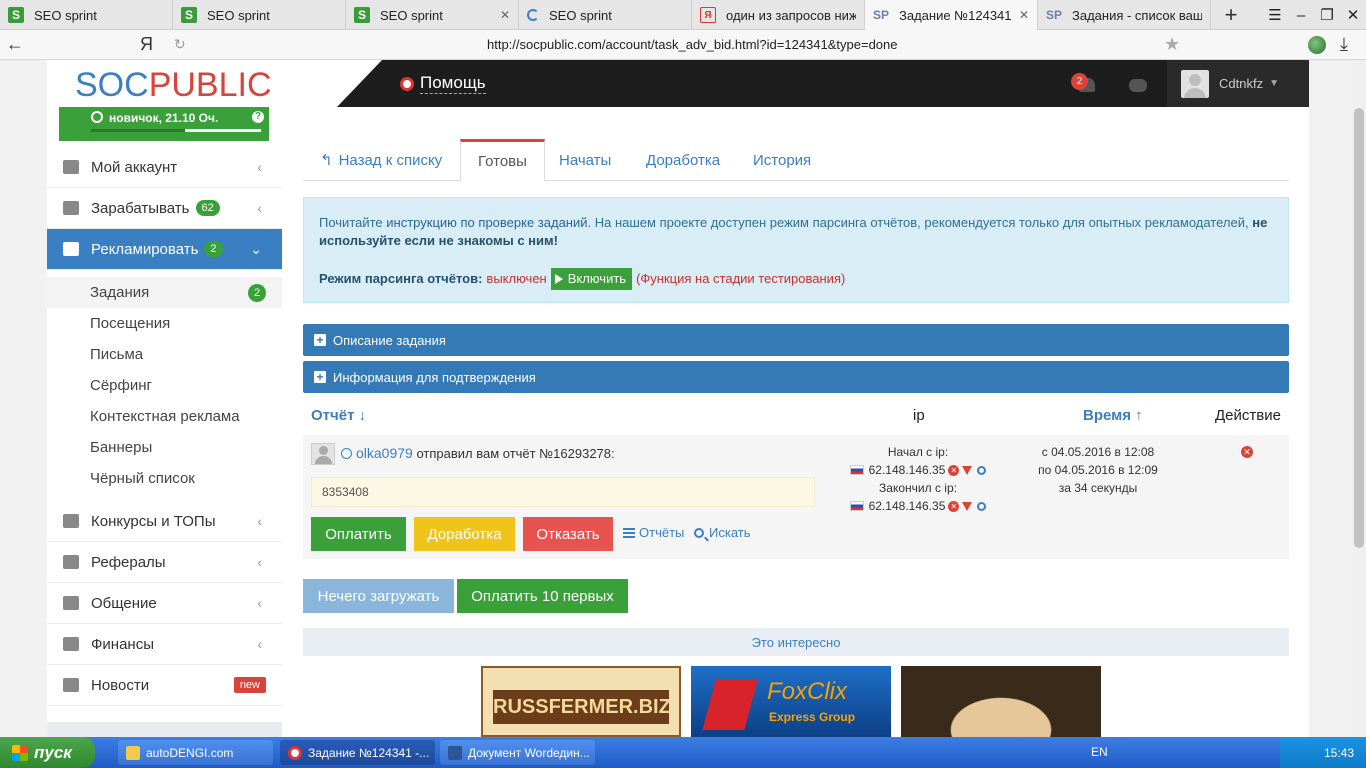 This screenshot has width=1366, height=768. What do you see at coordinates (1172, 44) in the screenshot?
I see `bookmark-star-icon: ★` at bounding box center [1172, 44].